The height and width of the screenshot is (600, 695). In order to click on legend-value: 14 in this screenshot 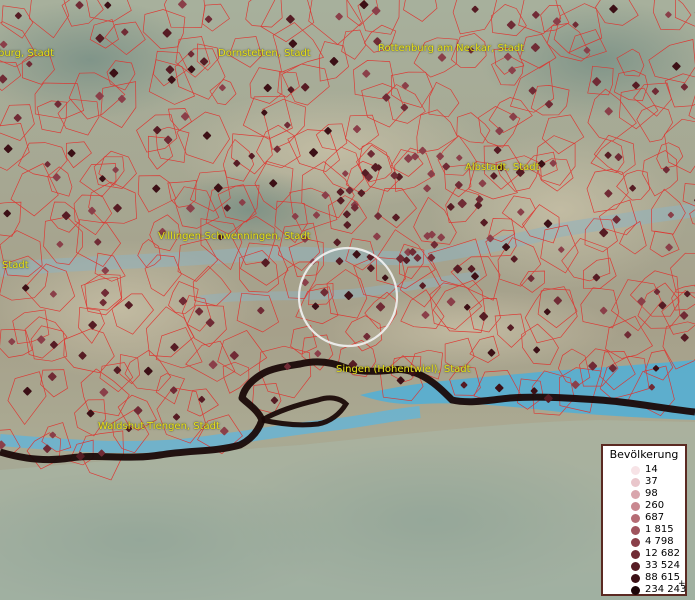, I will do `click(651, 469)`.